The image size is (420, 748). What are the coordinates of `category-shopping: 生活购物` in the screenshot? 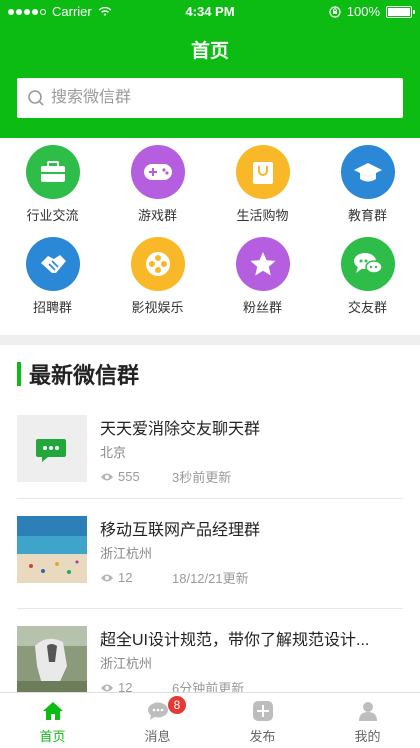 It's located at (262, 184).